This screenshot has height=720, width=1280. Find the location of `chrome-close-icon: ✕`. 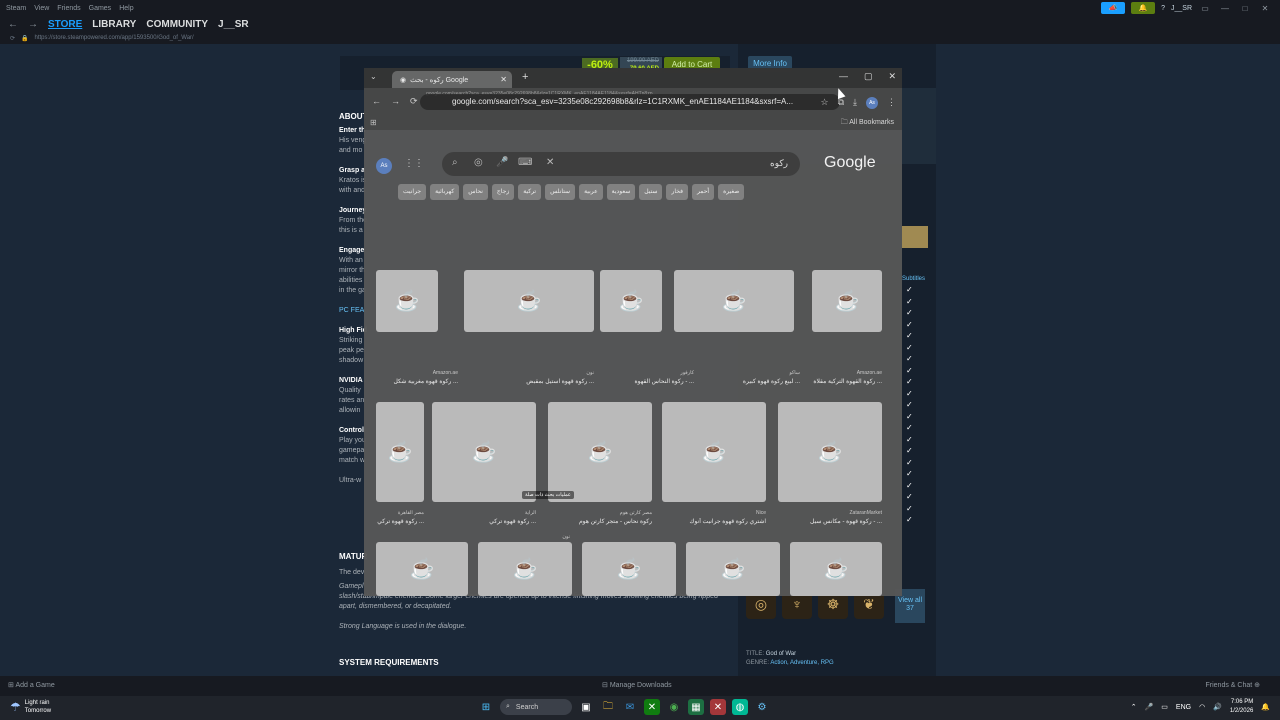

chrome-close-icon: ✕ is located at coordinates (892, 76).